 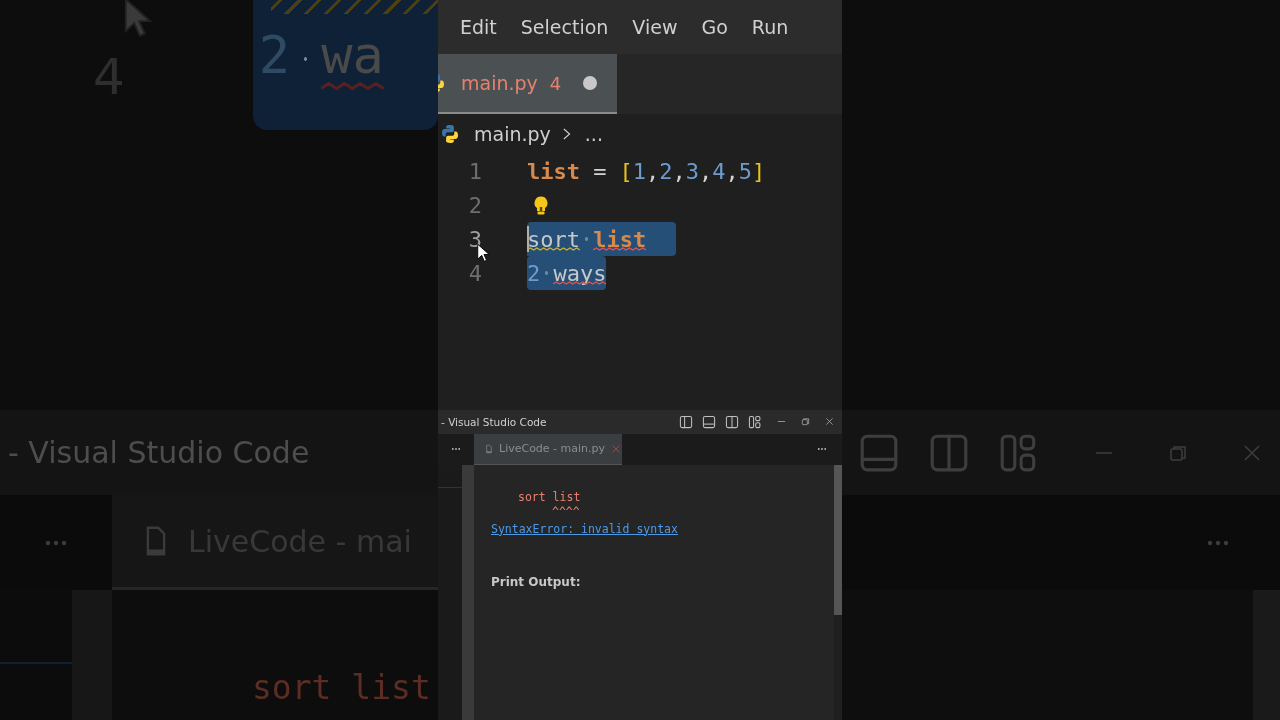 I want to click on code-token: 1, so click(x=639, y=171).